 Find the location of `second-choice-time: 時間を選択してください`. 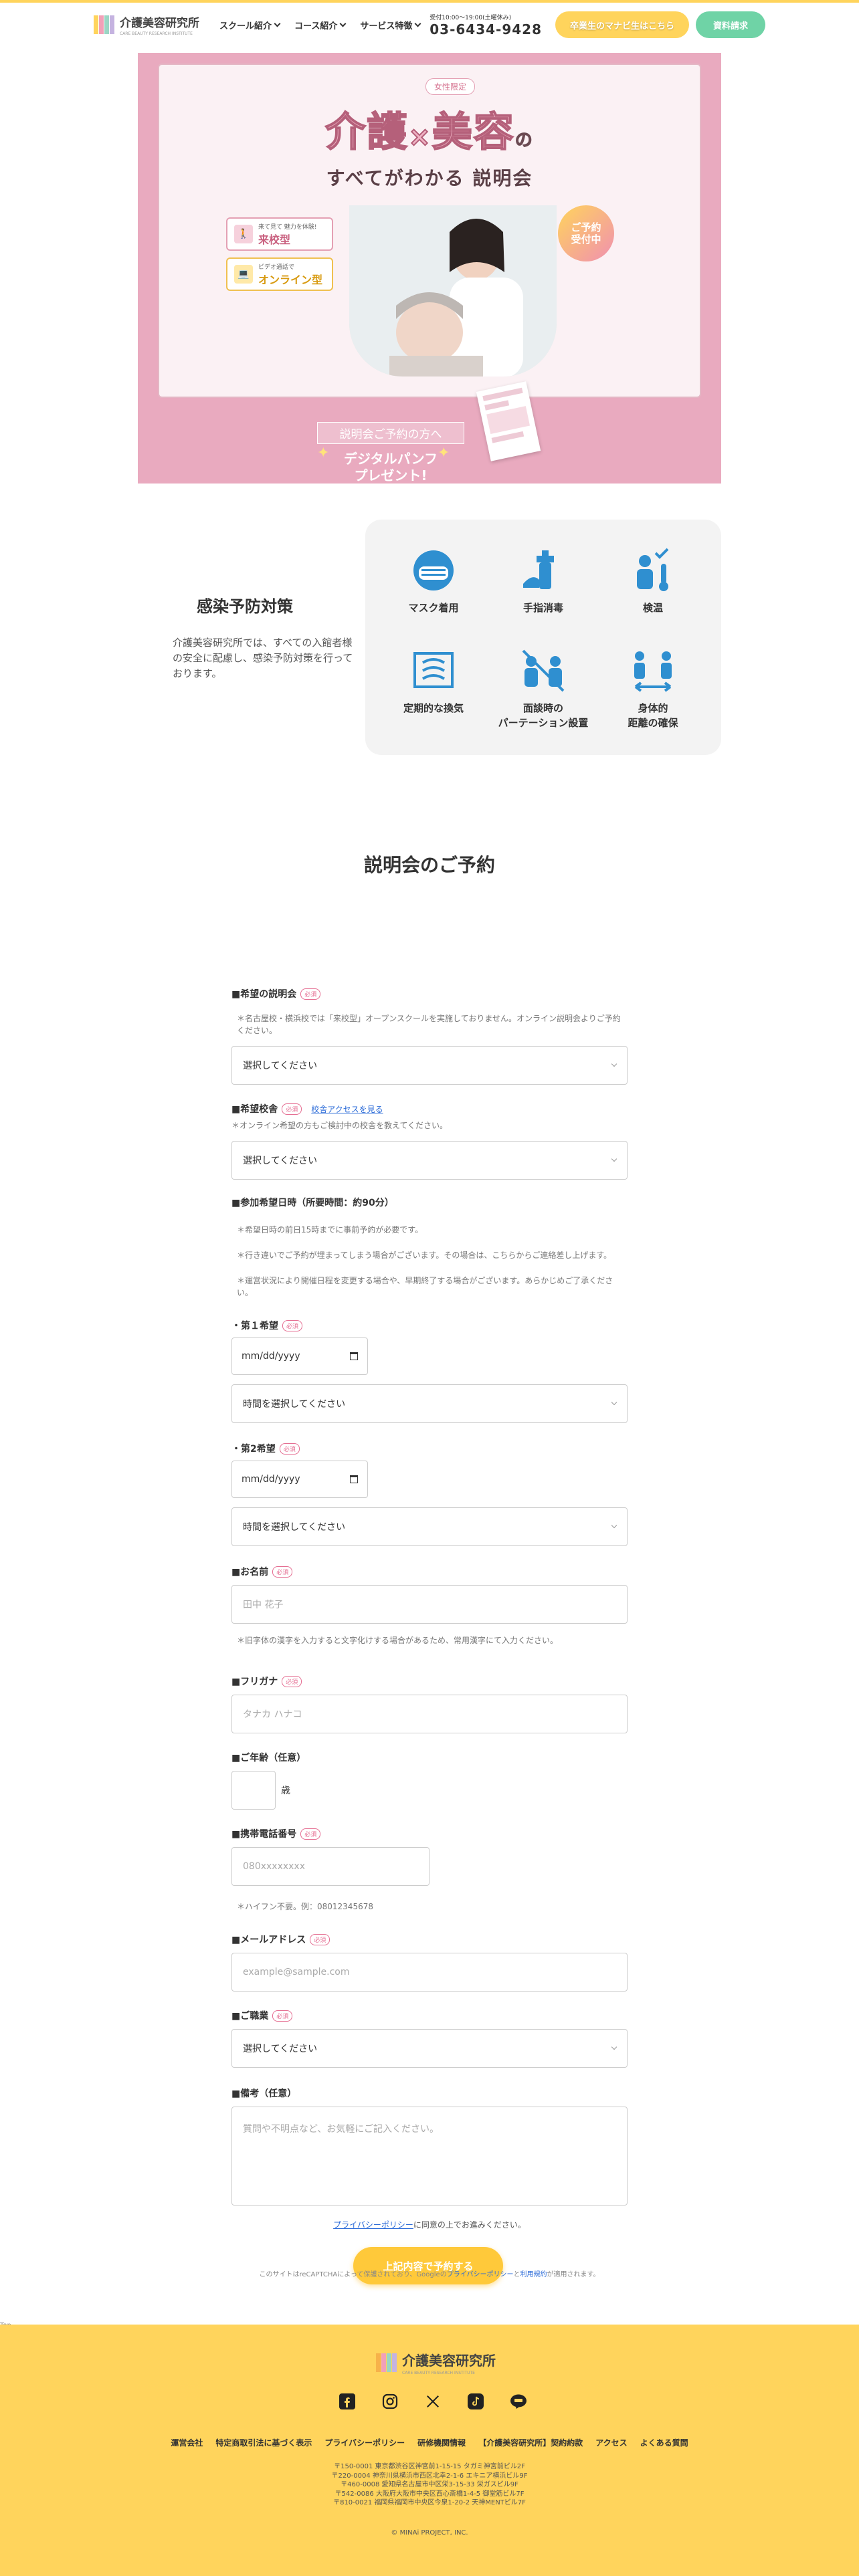

second-choice-time: 時間を選択してください is located at coordinates (429, 1527).